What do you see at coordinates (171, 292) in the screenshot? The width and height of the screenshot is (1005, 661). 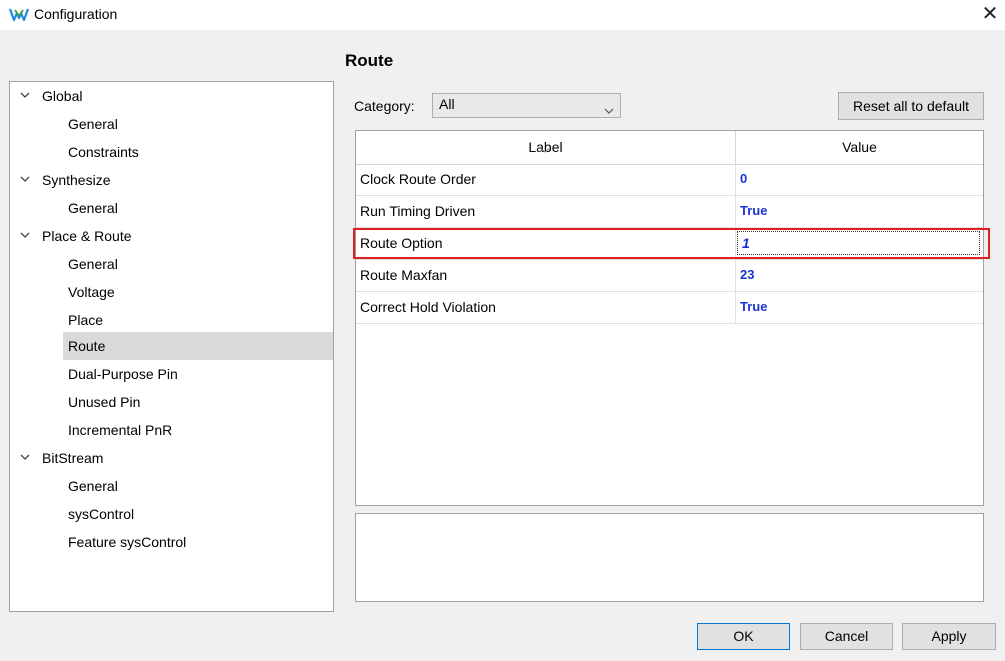 I see `tree-item-voltage: Voltage` at bounding box center [171, 292].